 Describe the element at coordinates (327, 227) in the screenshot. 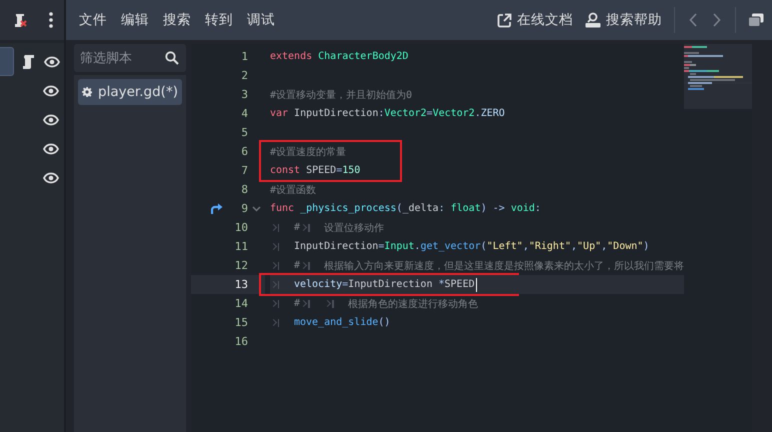

I see `code-line: # 设置位移动作` at that location.